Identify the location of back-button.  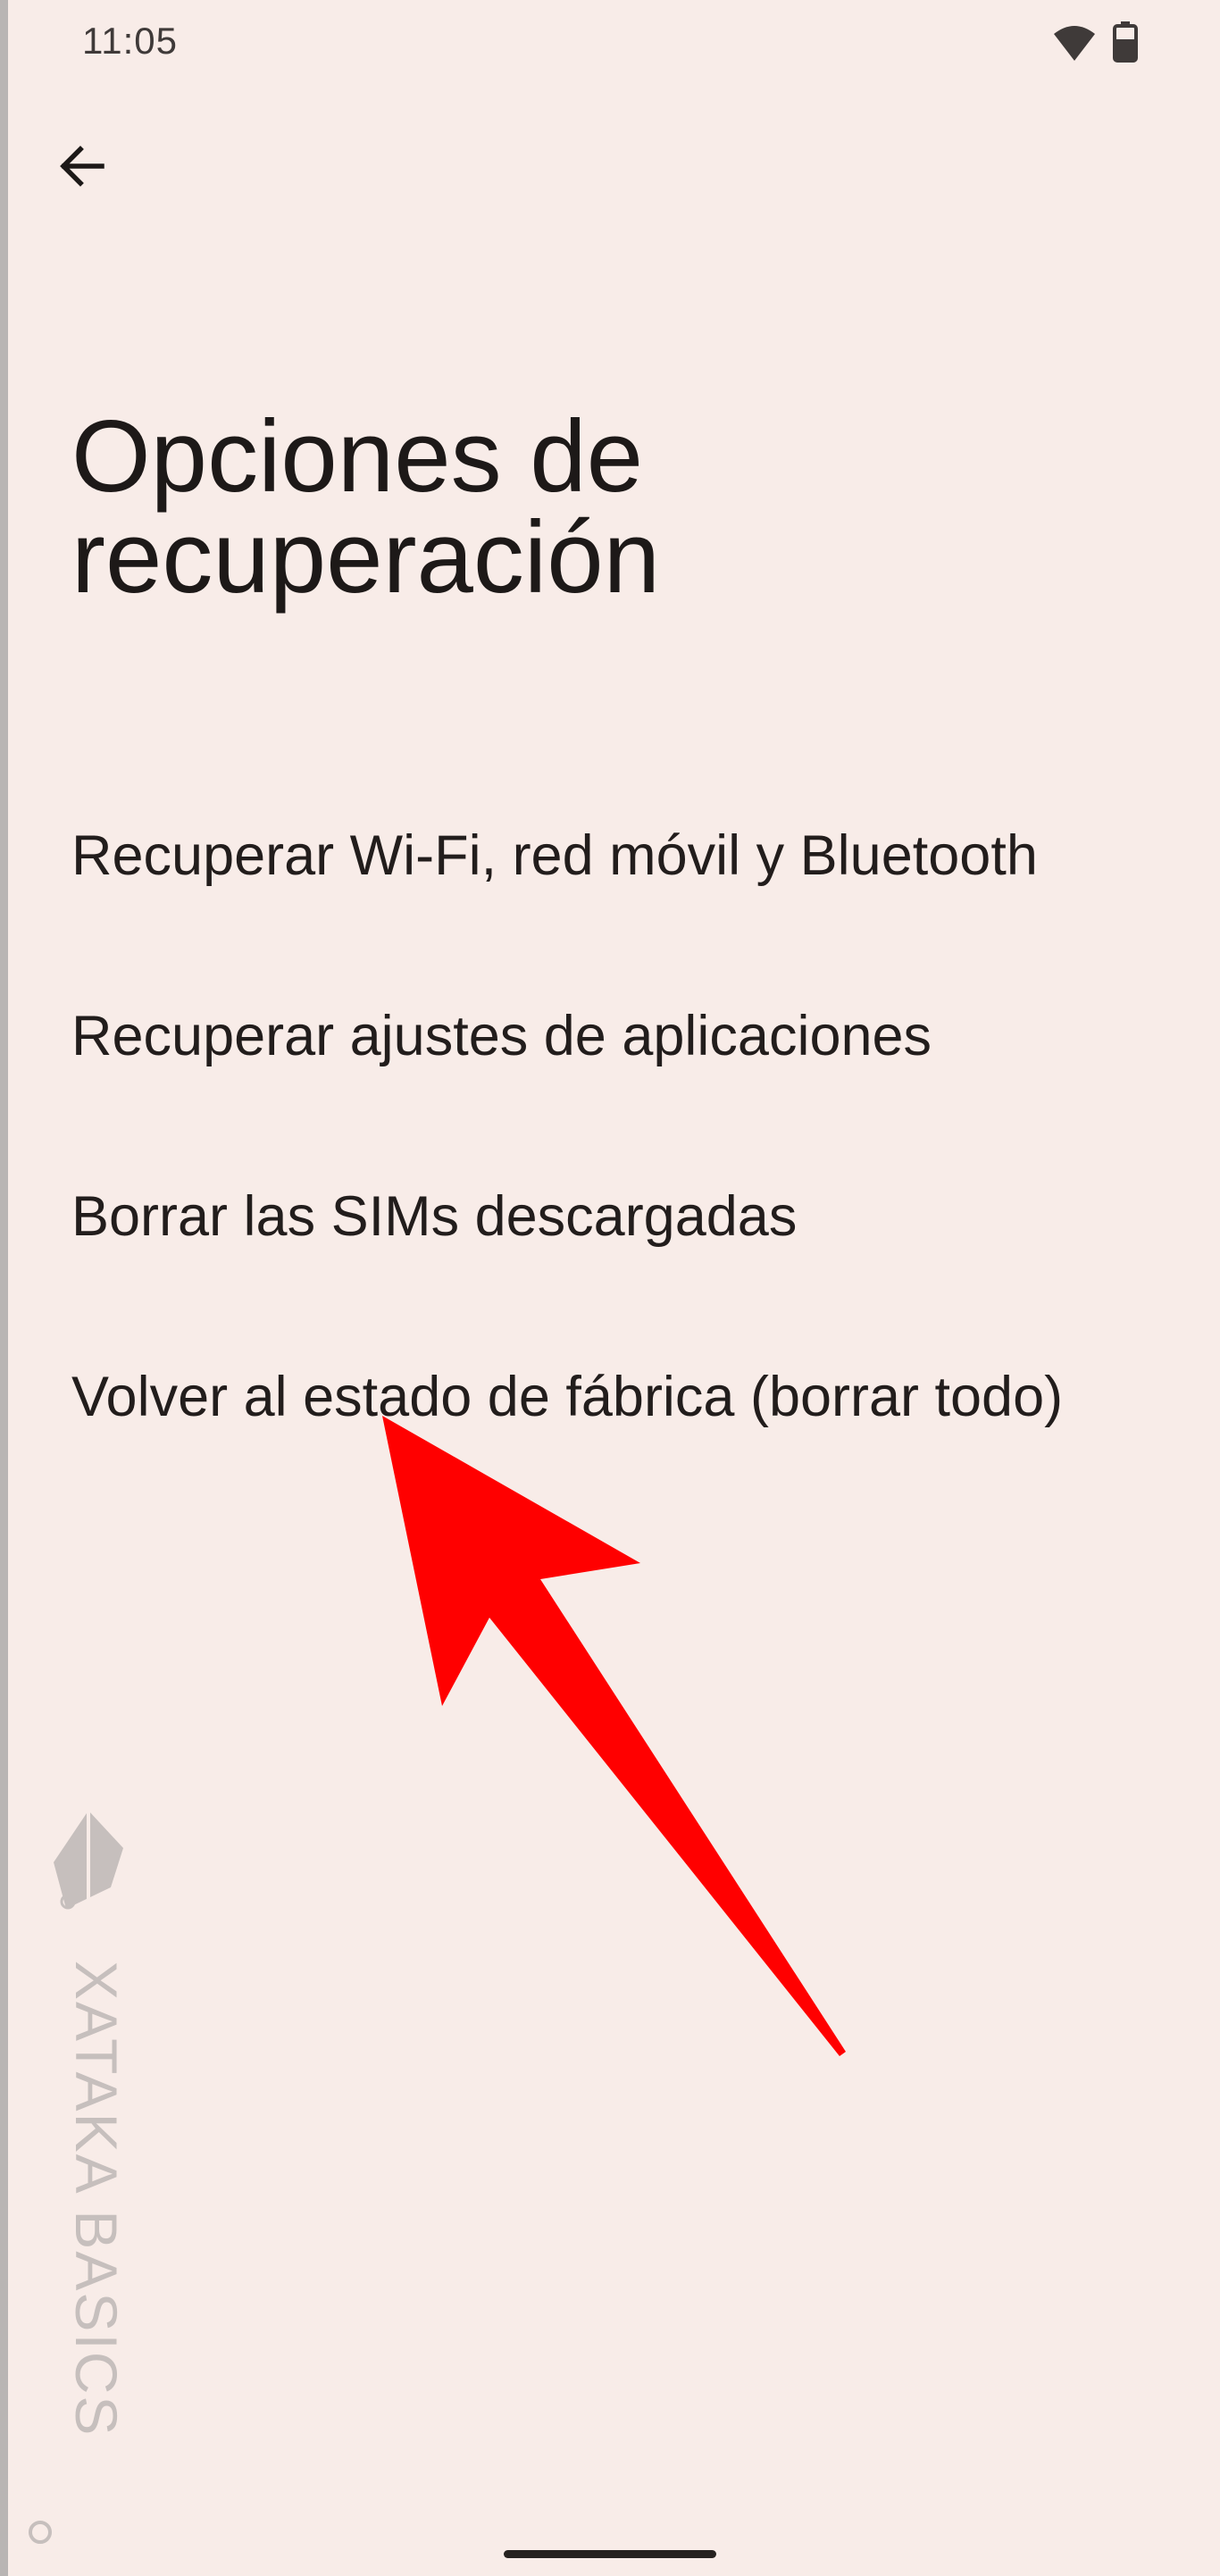
(82, 166).